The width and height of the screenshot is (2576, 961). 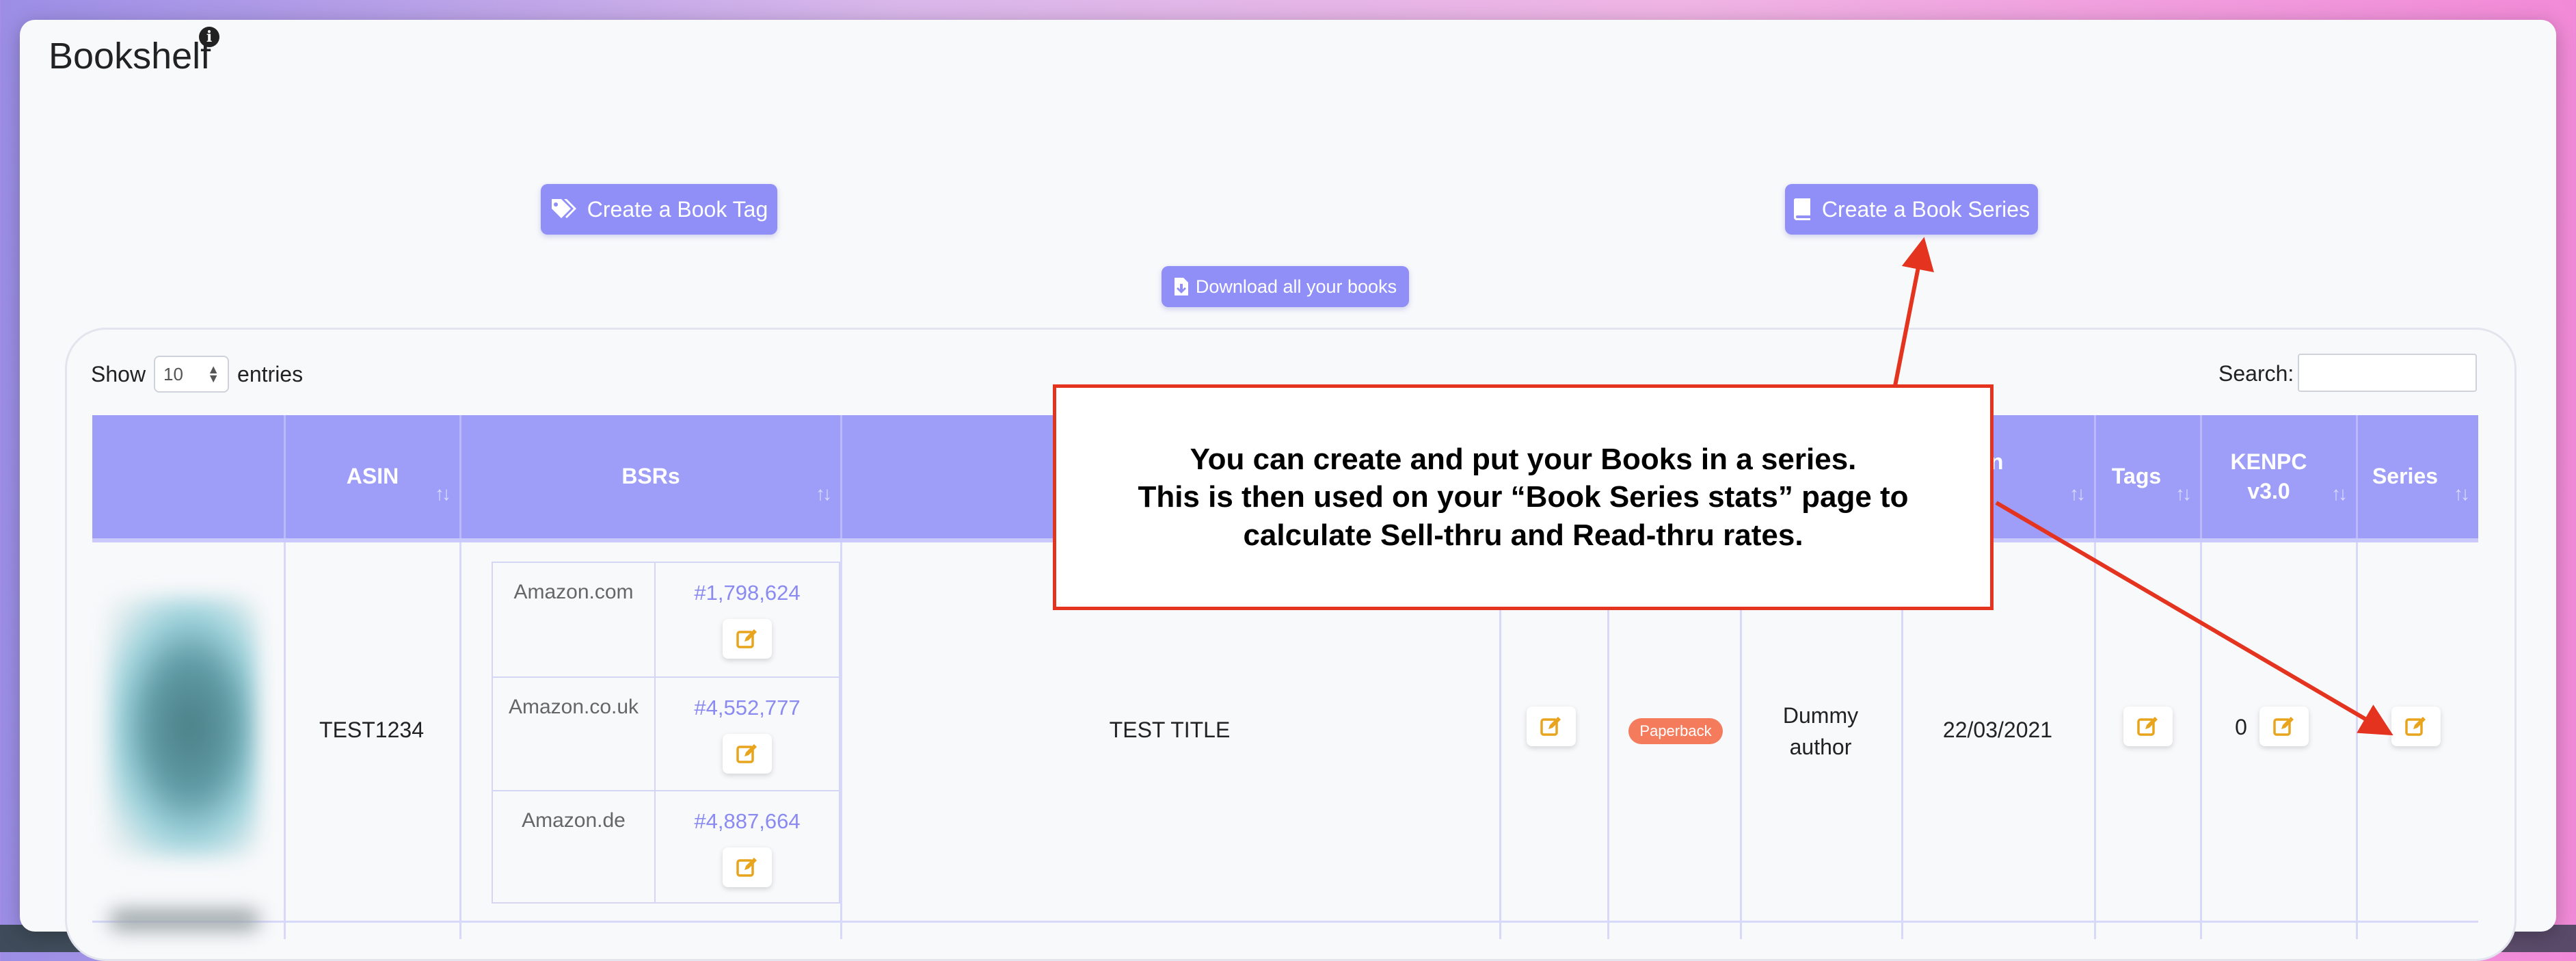 What do you see at coordinates (2194, 618) in the screenshot?
I see `arrow-to-series-column` at bounding box center [2194, 618].